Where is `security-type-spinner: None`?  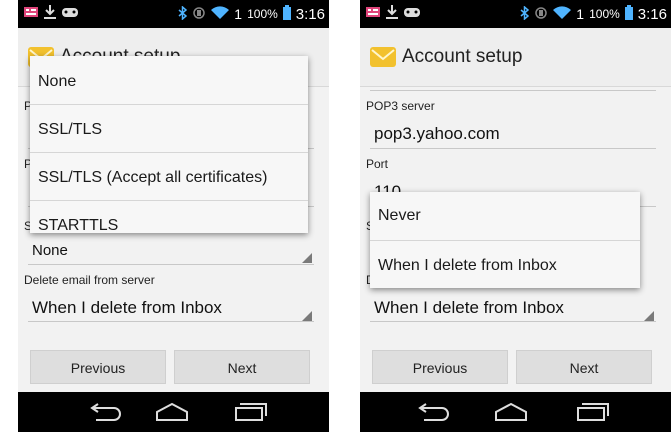
security-type-spinner: None is located at coordinates (173, 250).